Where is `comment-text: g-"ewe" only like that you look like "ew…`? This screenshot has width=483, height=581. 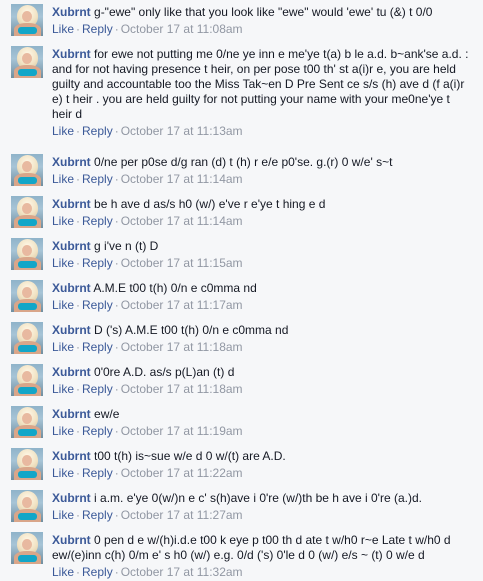 comment-text: g-"ewe" only like that you look like "ew… is located at coordinates (263, 12).